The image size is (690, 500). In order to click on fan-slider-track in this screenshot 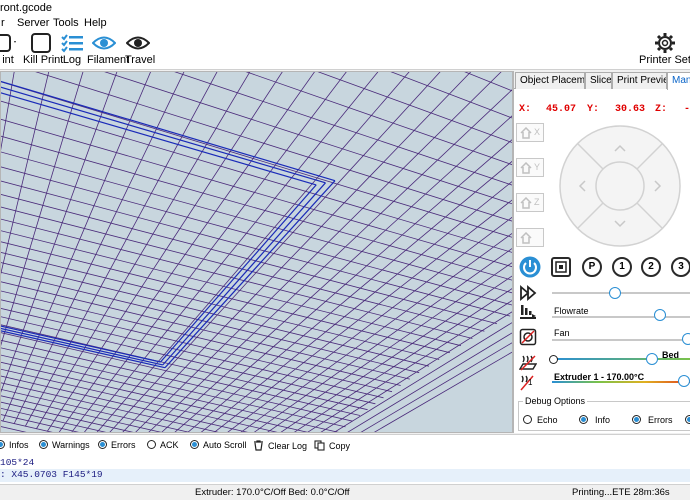, I will do `click(621, 340)`.